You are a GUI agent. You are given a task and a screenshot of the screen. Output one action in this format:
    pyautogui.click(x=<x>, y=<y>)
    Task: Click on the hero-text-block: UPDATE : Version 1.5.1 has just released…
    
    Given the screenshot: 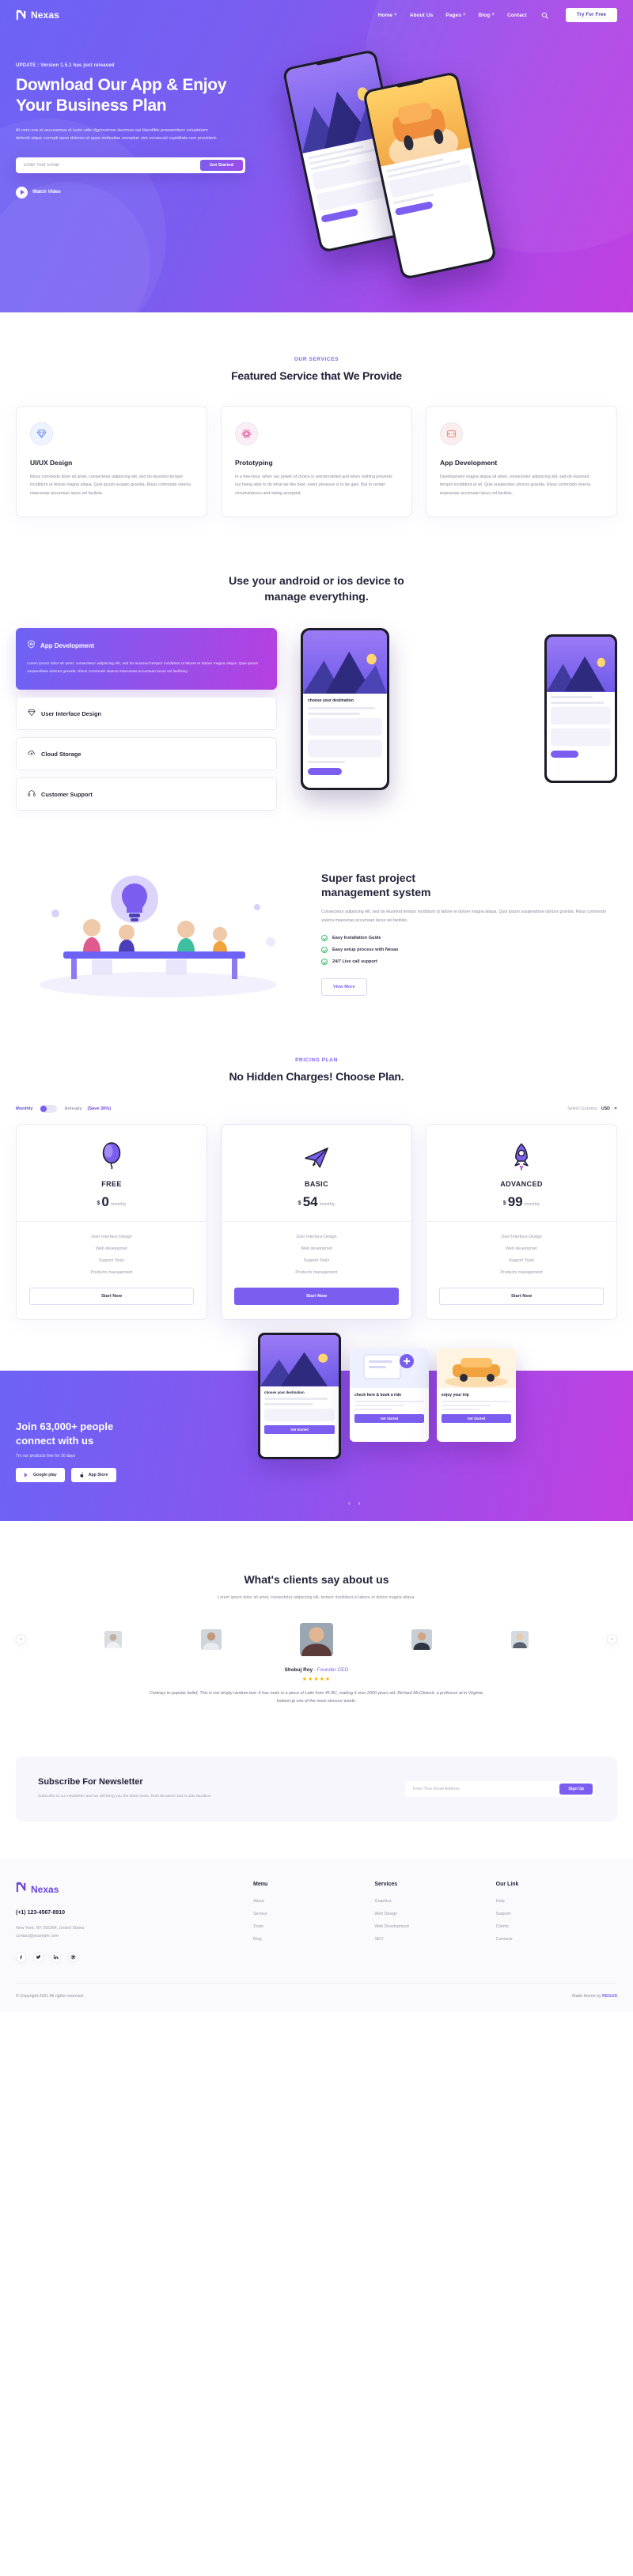 What is the action you would take?
    pyautogui.click(x=146, y=125)
    